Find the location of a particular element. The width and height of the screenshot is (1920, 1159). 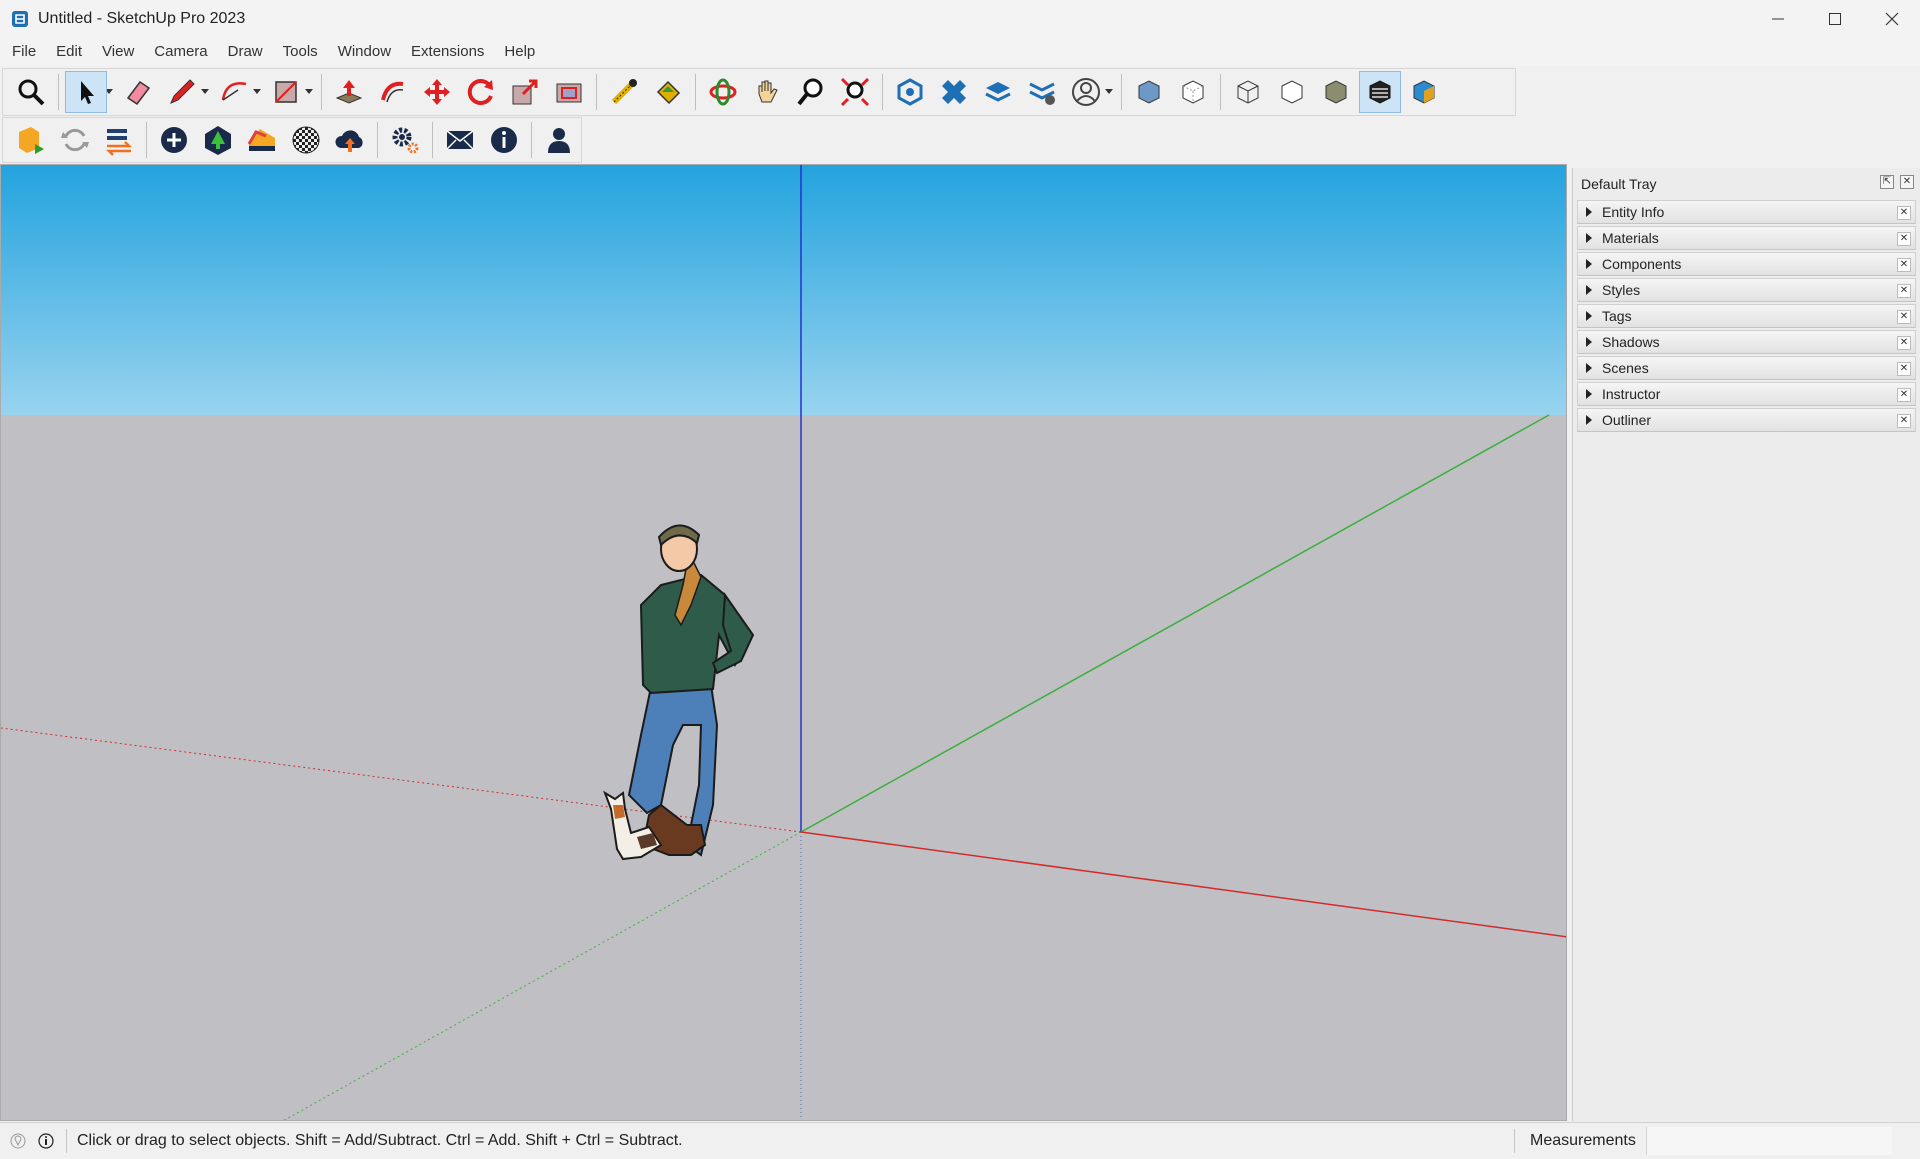

list-swap-icon is located at coordinates (119, 142).